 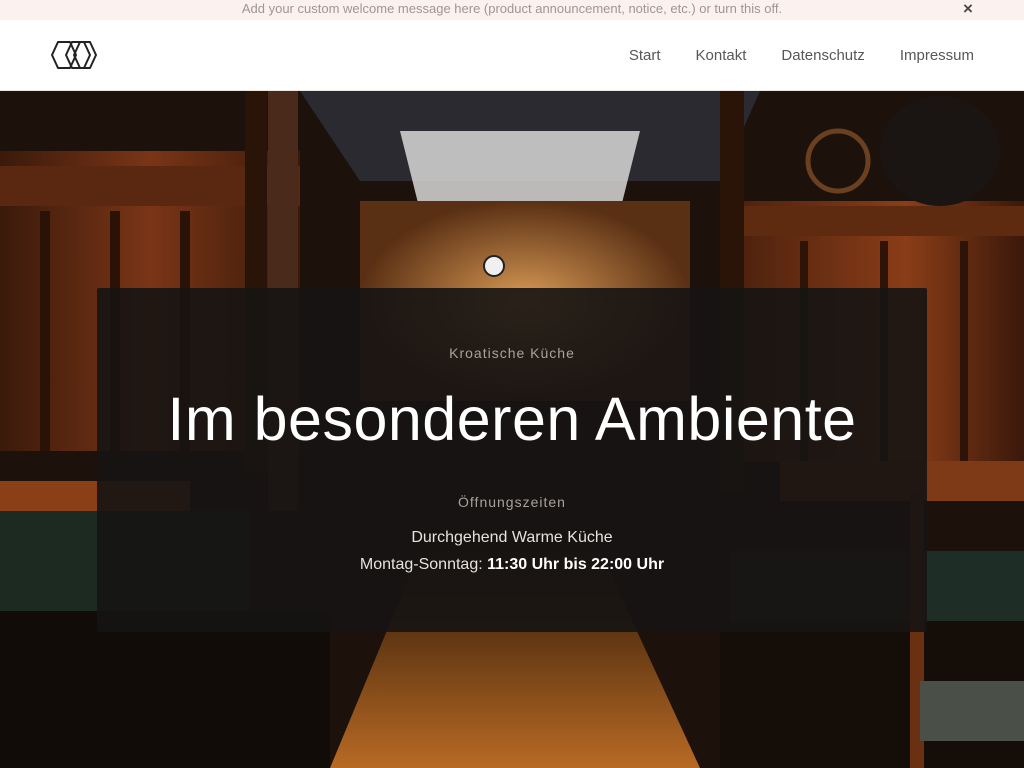 I want to click on hero-kicker: Kroatische Küche, so click(x=512, y=353).